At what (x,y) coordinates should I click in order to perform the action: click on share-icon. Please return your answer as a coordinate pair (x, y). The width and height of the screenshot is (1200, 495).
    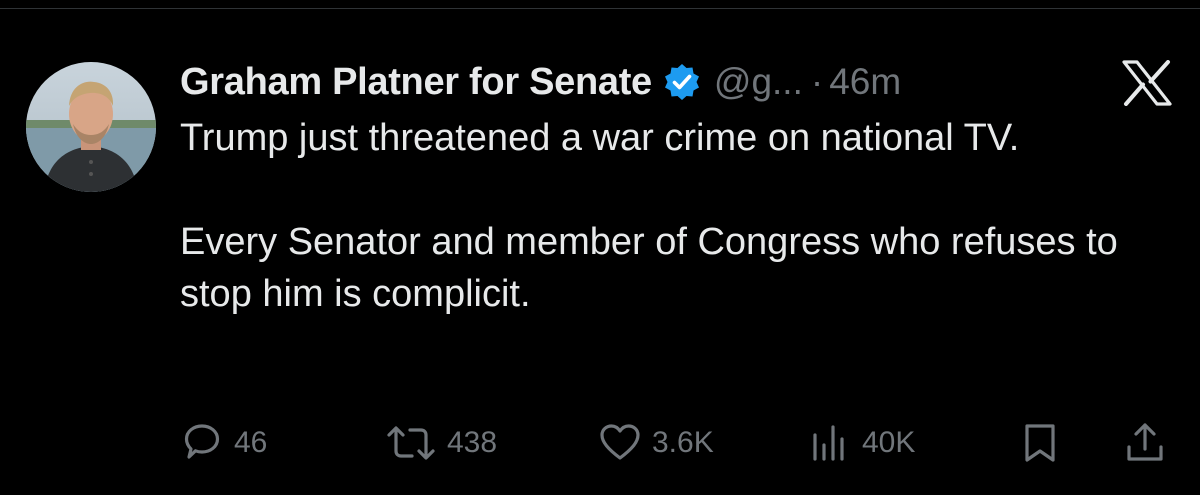
    Looking at the image, I should click on (1145, 443).